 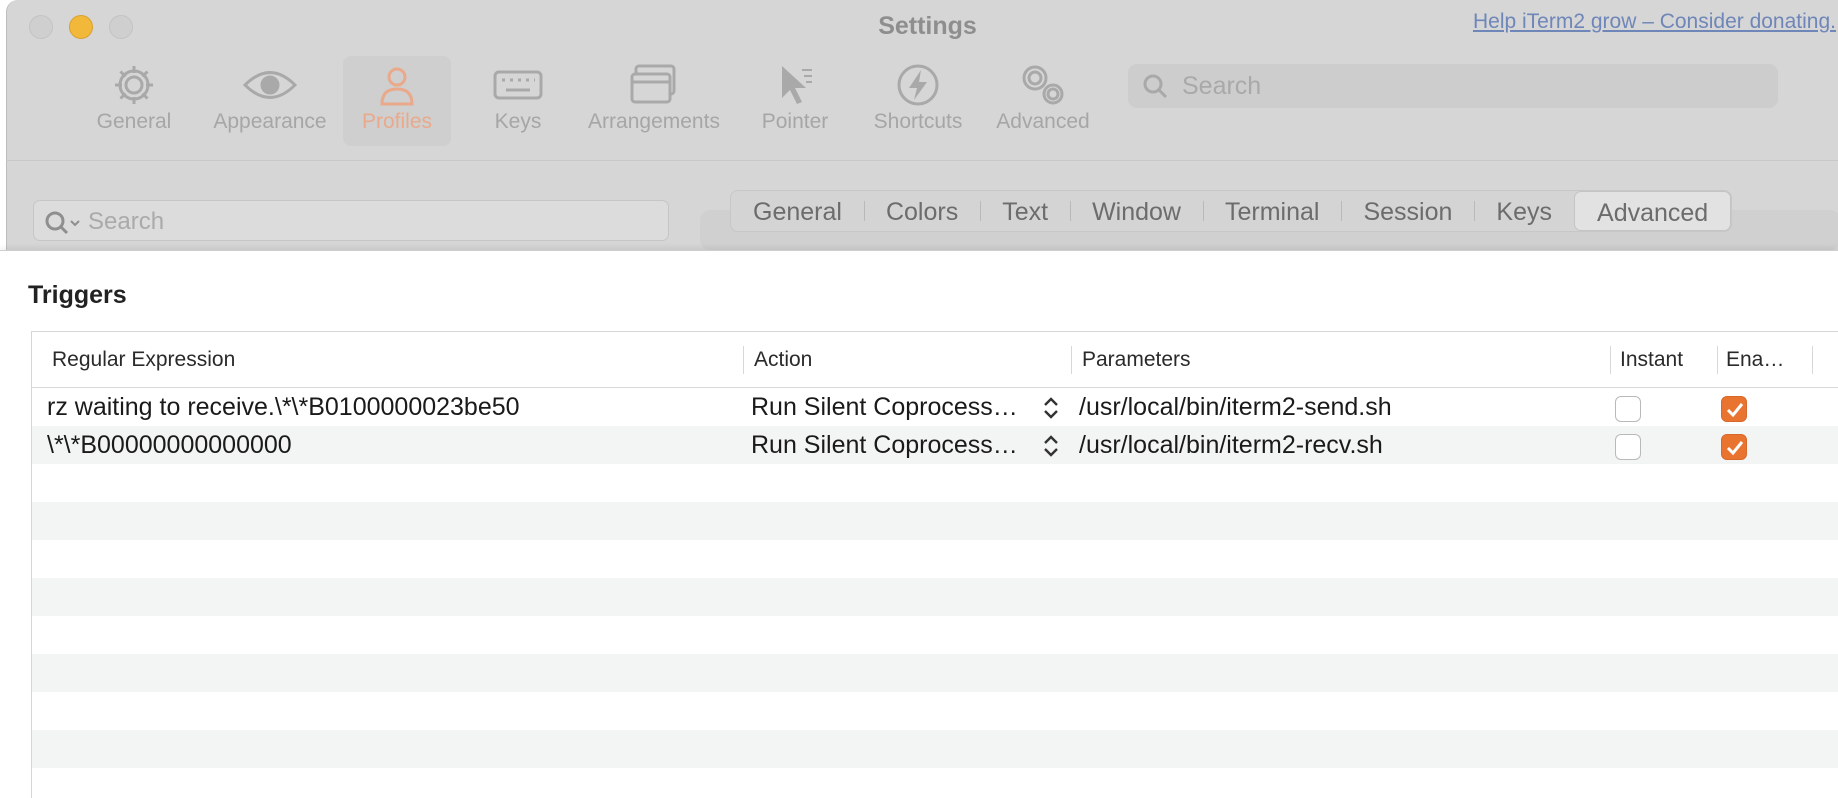 What do you see at coordinates (143, 360) in the screenshot?
I see `column-header-regex: Regular Expression` at bounding box center [143, 360].